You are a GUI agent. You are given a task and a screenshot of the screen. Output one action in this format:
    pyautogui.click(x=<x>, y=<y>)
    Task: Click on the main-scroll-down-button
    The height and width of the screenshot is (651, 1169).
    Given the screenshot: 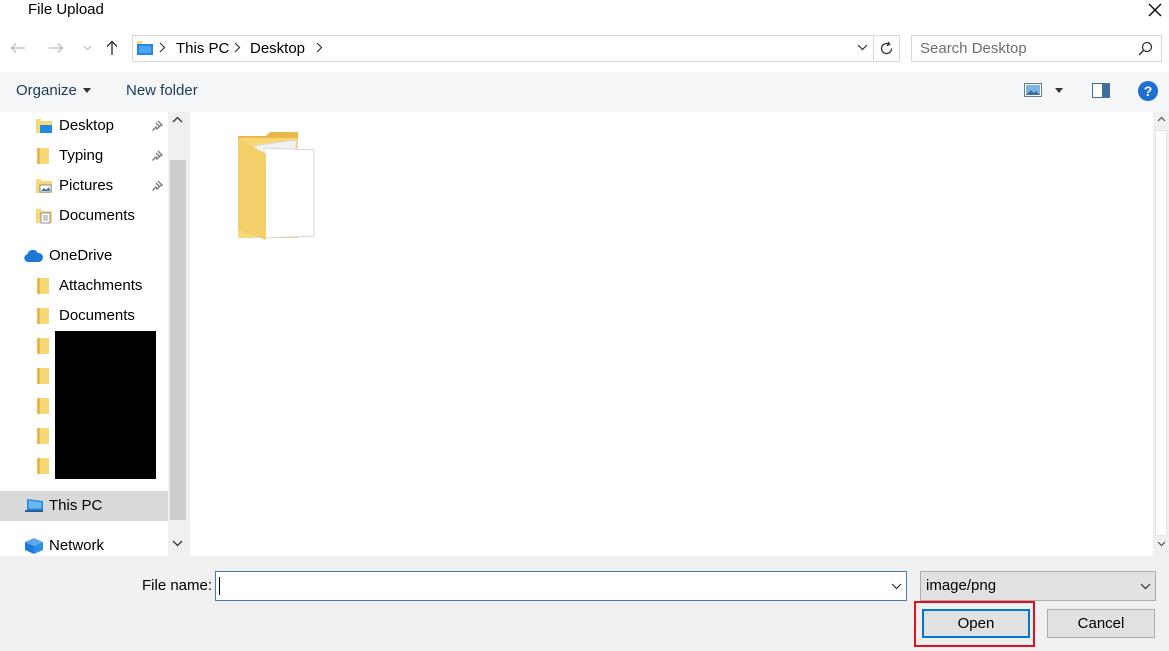 What is the action you would take?
    pyautogui.click(x=1161, y=544)
    